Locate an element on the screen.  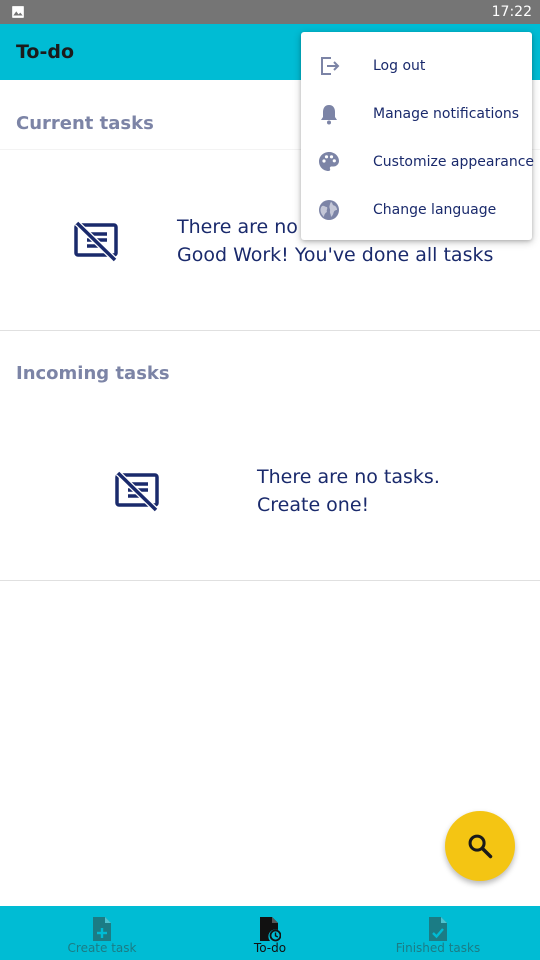
search-fab is located at coordinates (480, 846).